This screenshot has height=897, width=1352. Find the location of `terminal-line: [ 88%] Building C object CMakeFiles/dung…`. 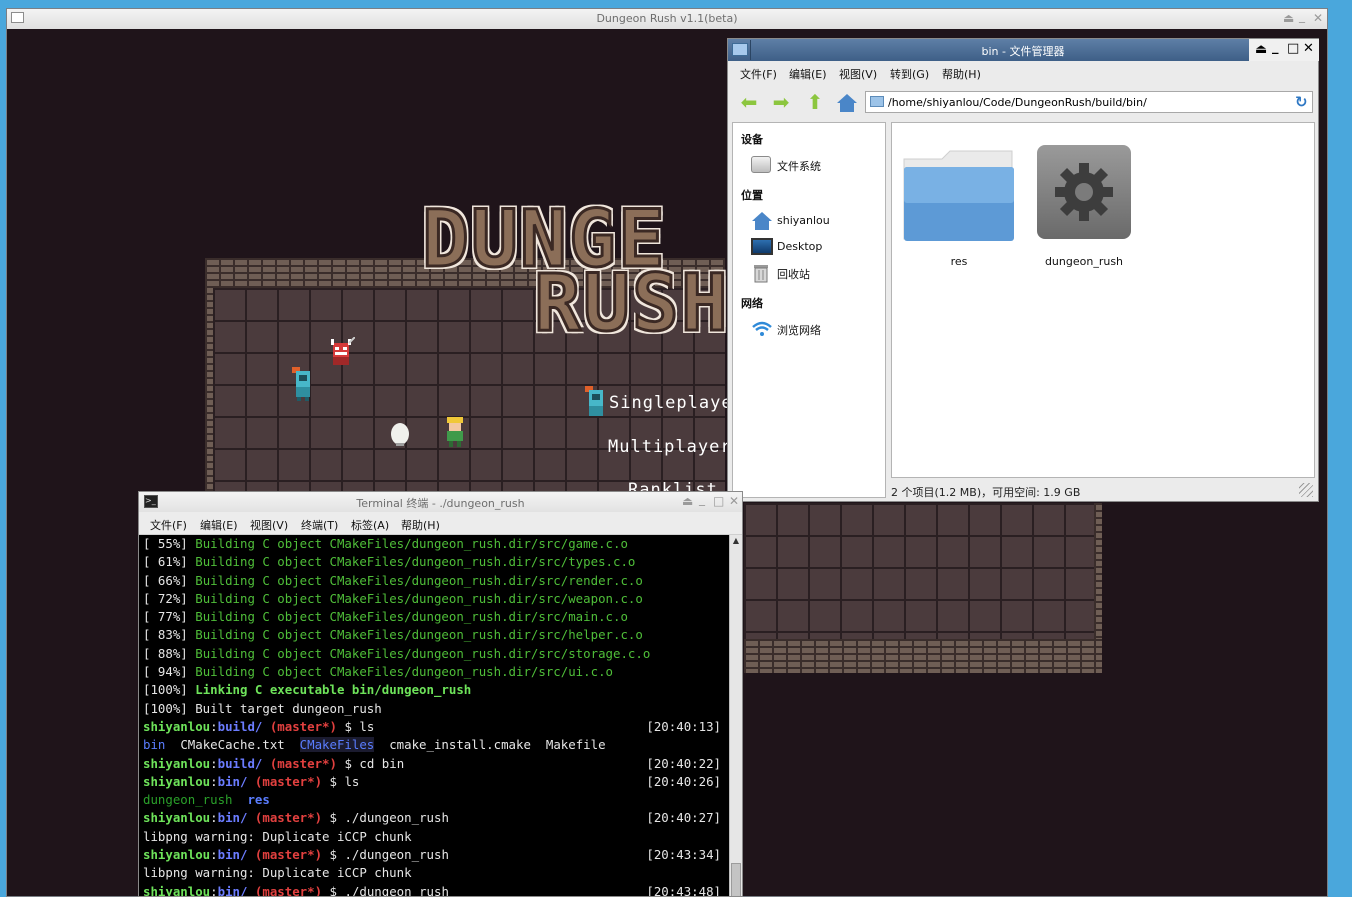

terminal-line: [ 88%] Building C object CMakeFiles/dung… is located at coordinates (397, 653).